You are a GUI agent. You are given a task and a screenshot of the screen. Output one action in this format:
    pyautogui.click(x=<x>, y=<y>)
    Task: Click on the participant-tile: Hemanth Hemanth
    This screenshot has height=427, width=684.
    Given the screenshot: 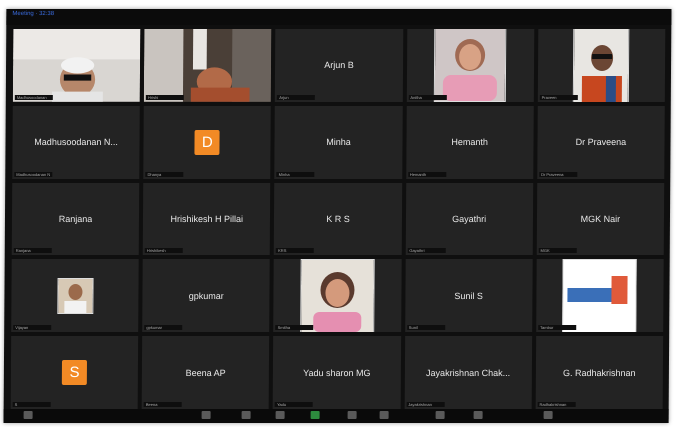 What is the action you would take?
    pyautogui.click(x=469, y=142)
    